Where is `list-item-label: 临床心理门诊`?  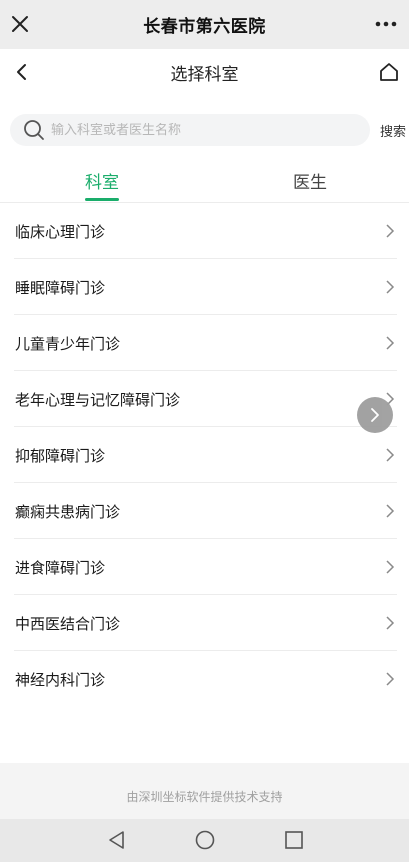 list-item-label: 临床心理门诊 is located at coordinates (60, 231).